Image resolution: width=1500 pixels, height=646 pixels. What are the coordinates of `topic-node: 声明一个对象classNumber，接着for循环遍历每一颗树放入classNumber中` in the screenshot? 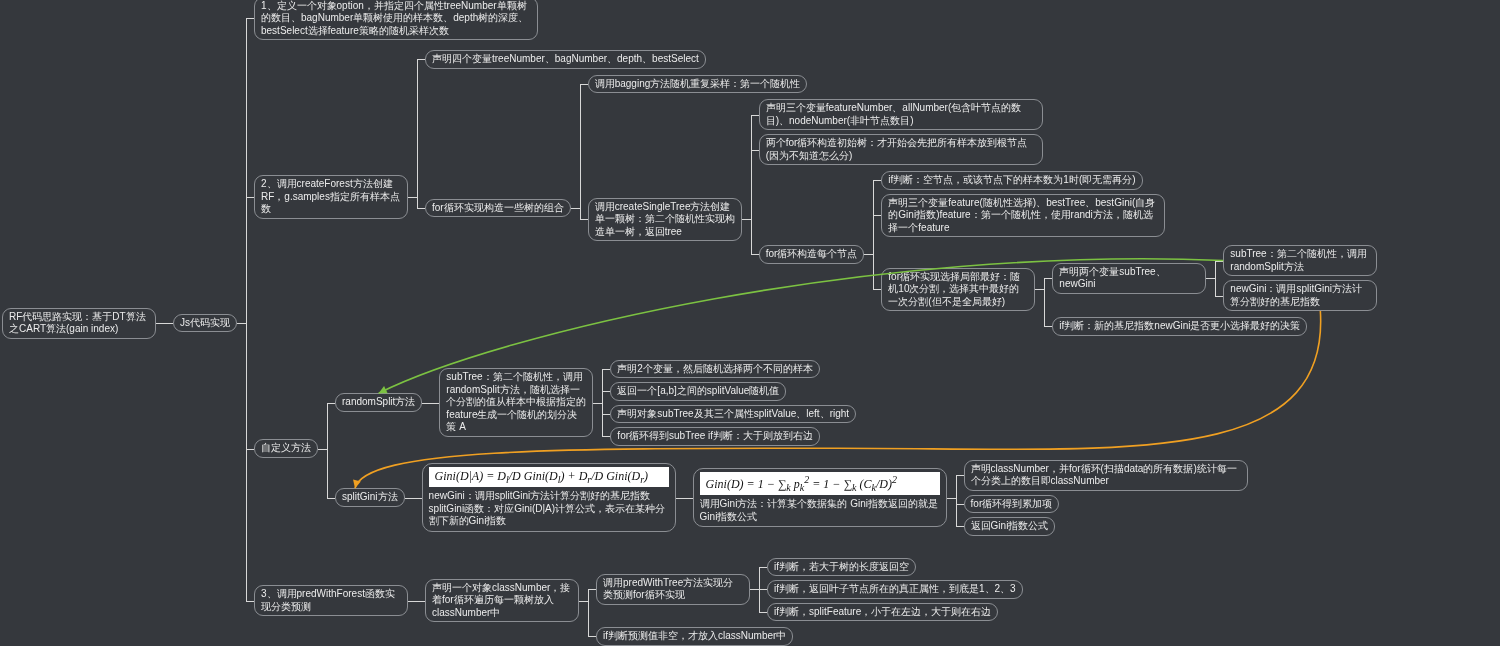 It's located at (502, 600).